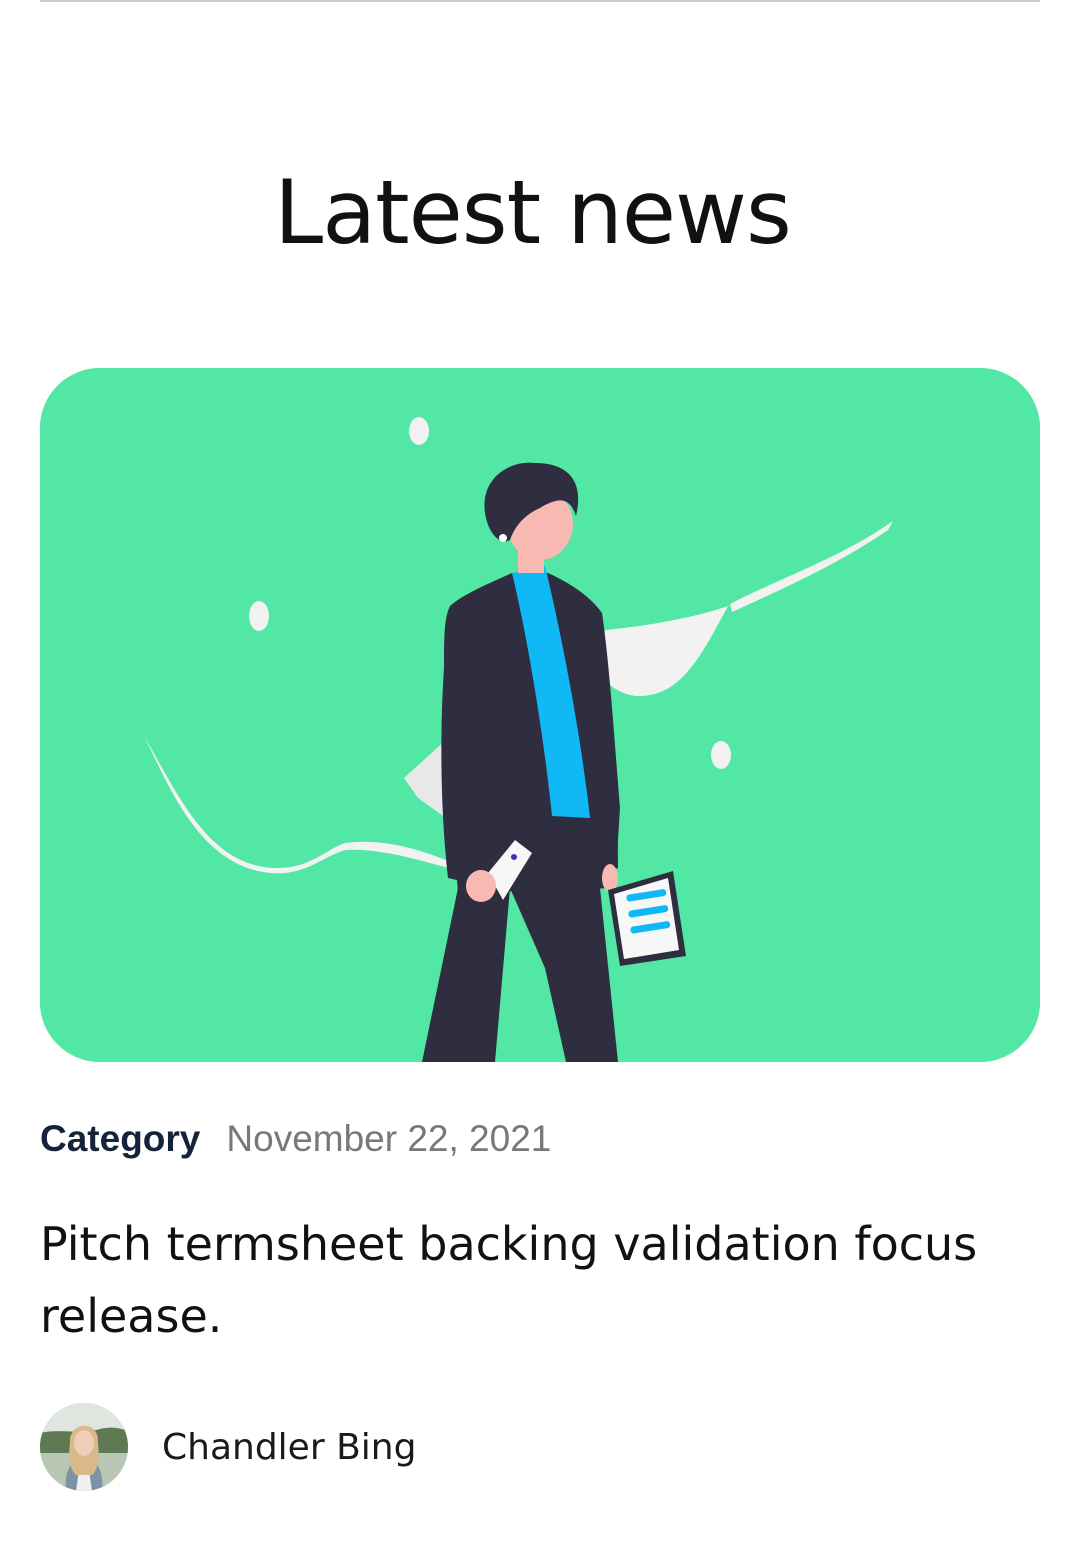 The width and height of the screenshot is (1065, 1556). Describe the element at coordinates (120, 1138) in the screenshot. I see `category-link: Category` at that location.